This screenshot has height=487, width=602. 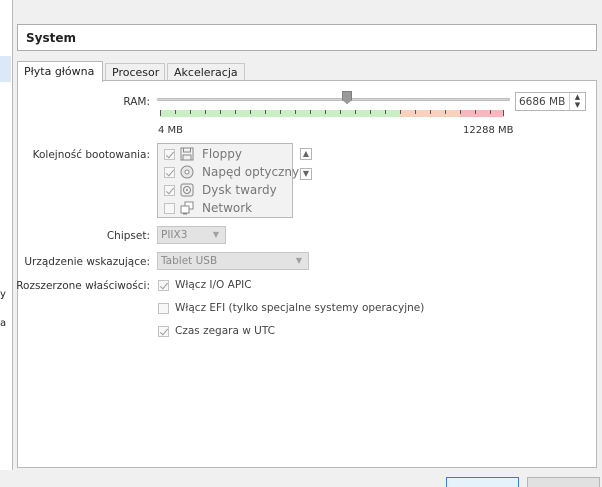 I want to click on tab-processor: Procesor, so click(x=135, y=72).